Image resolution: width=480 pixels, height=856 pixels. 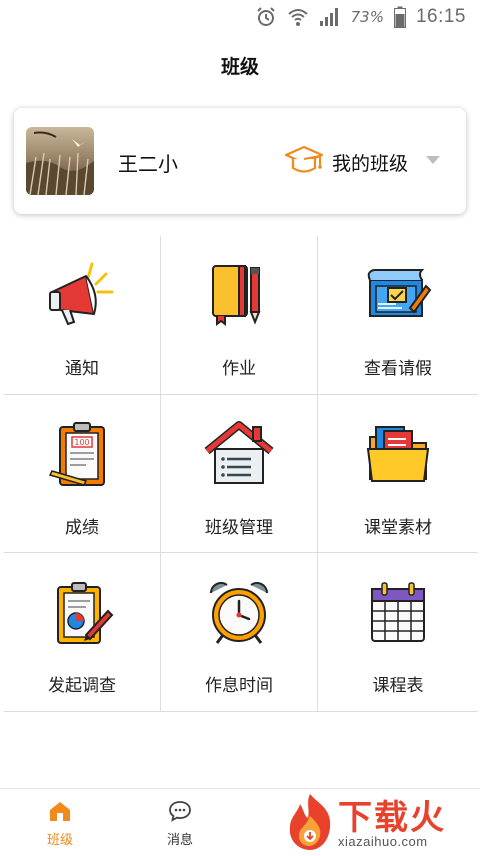 I want to click on menu-item-leave-requests: 查看请假, so click(x=398, y=315).